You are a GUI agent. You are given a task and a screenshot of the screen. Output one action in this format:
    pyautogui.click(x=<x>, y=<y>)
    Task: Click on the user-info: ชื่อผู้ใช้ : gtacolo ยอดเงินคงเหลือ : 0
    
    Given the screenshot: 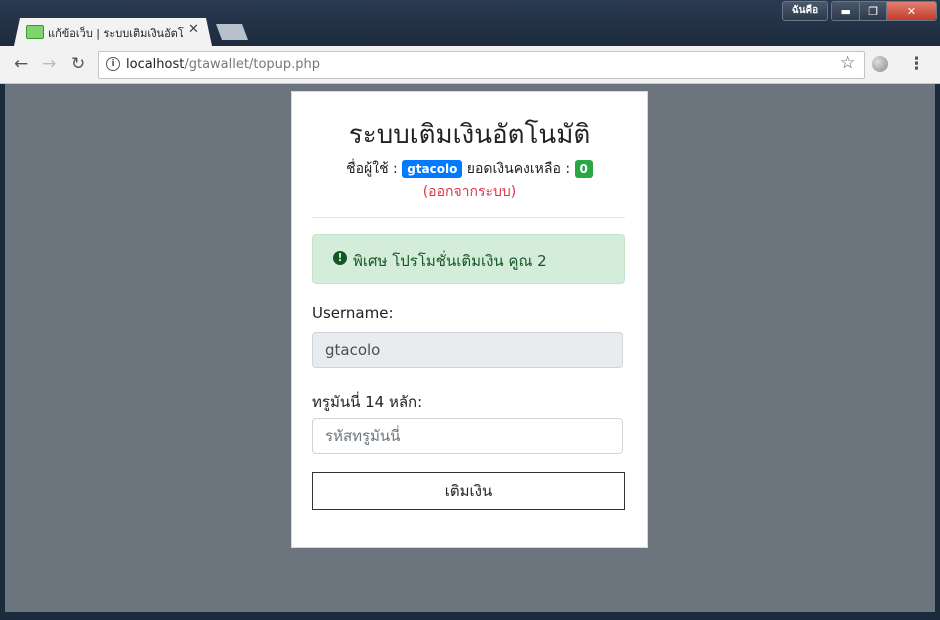 What is the action you would take?
    pyautogui.click(x=469, y=169)
    